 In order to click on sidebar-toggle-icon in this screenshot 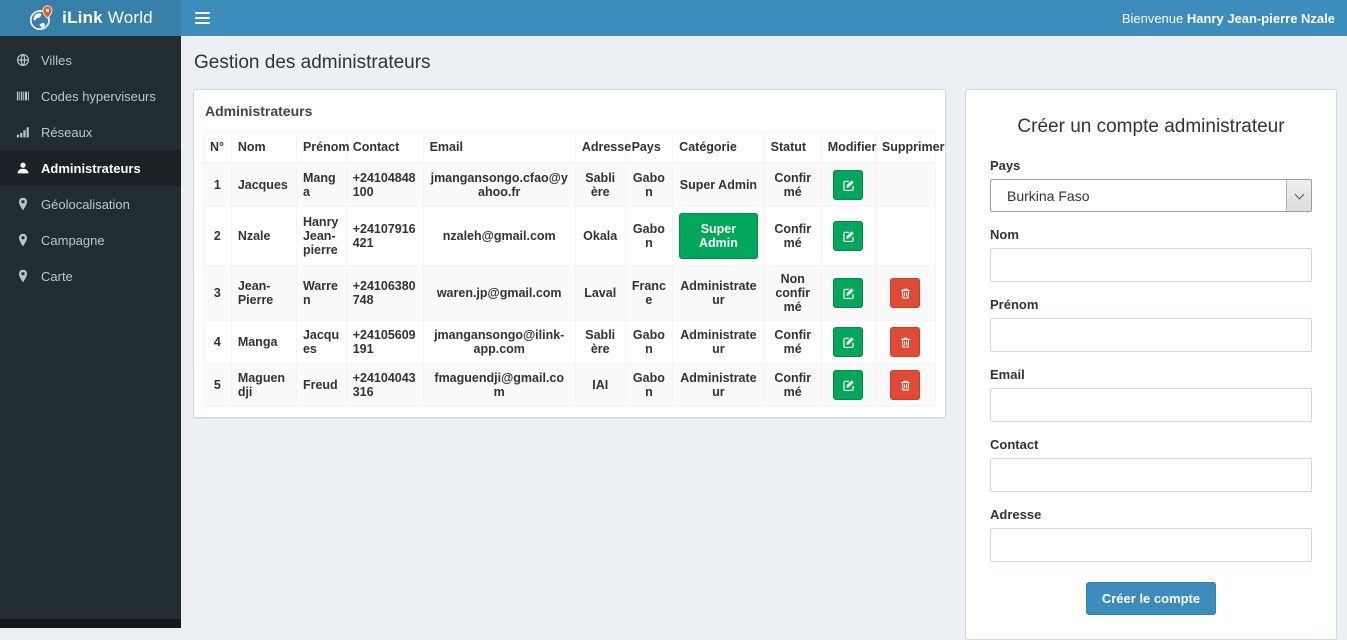, I will do `click(202, 18)`.